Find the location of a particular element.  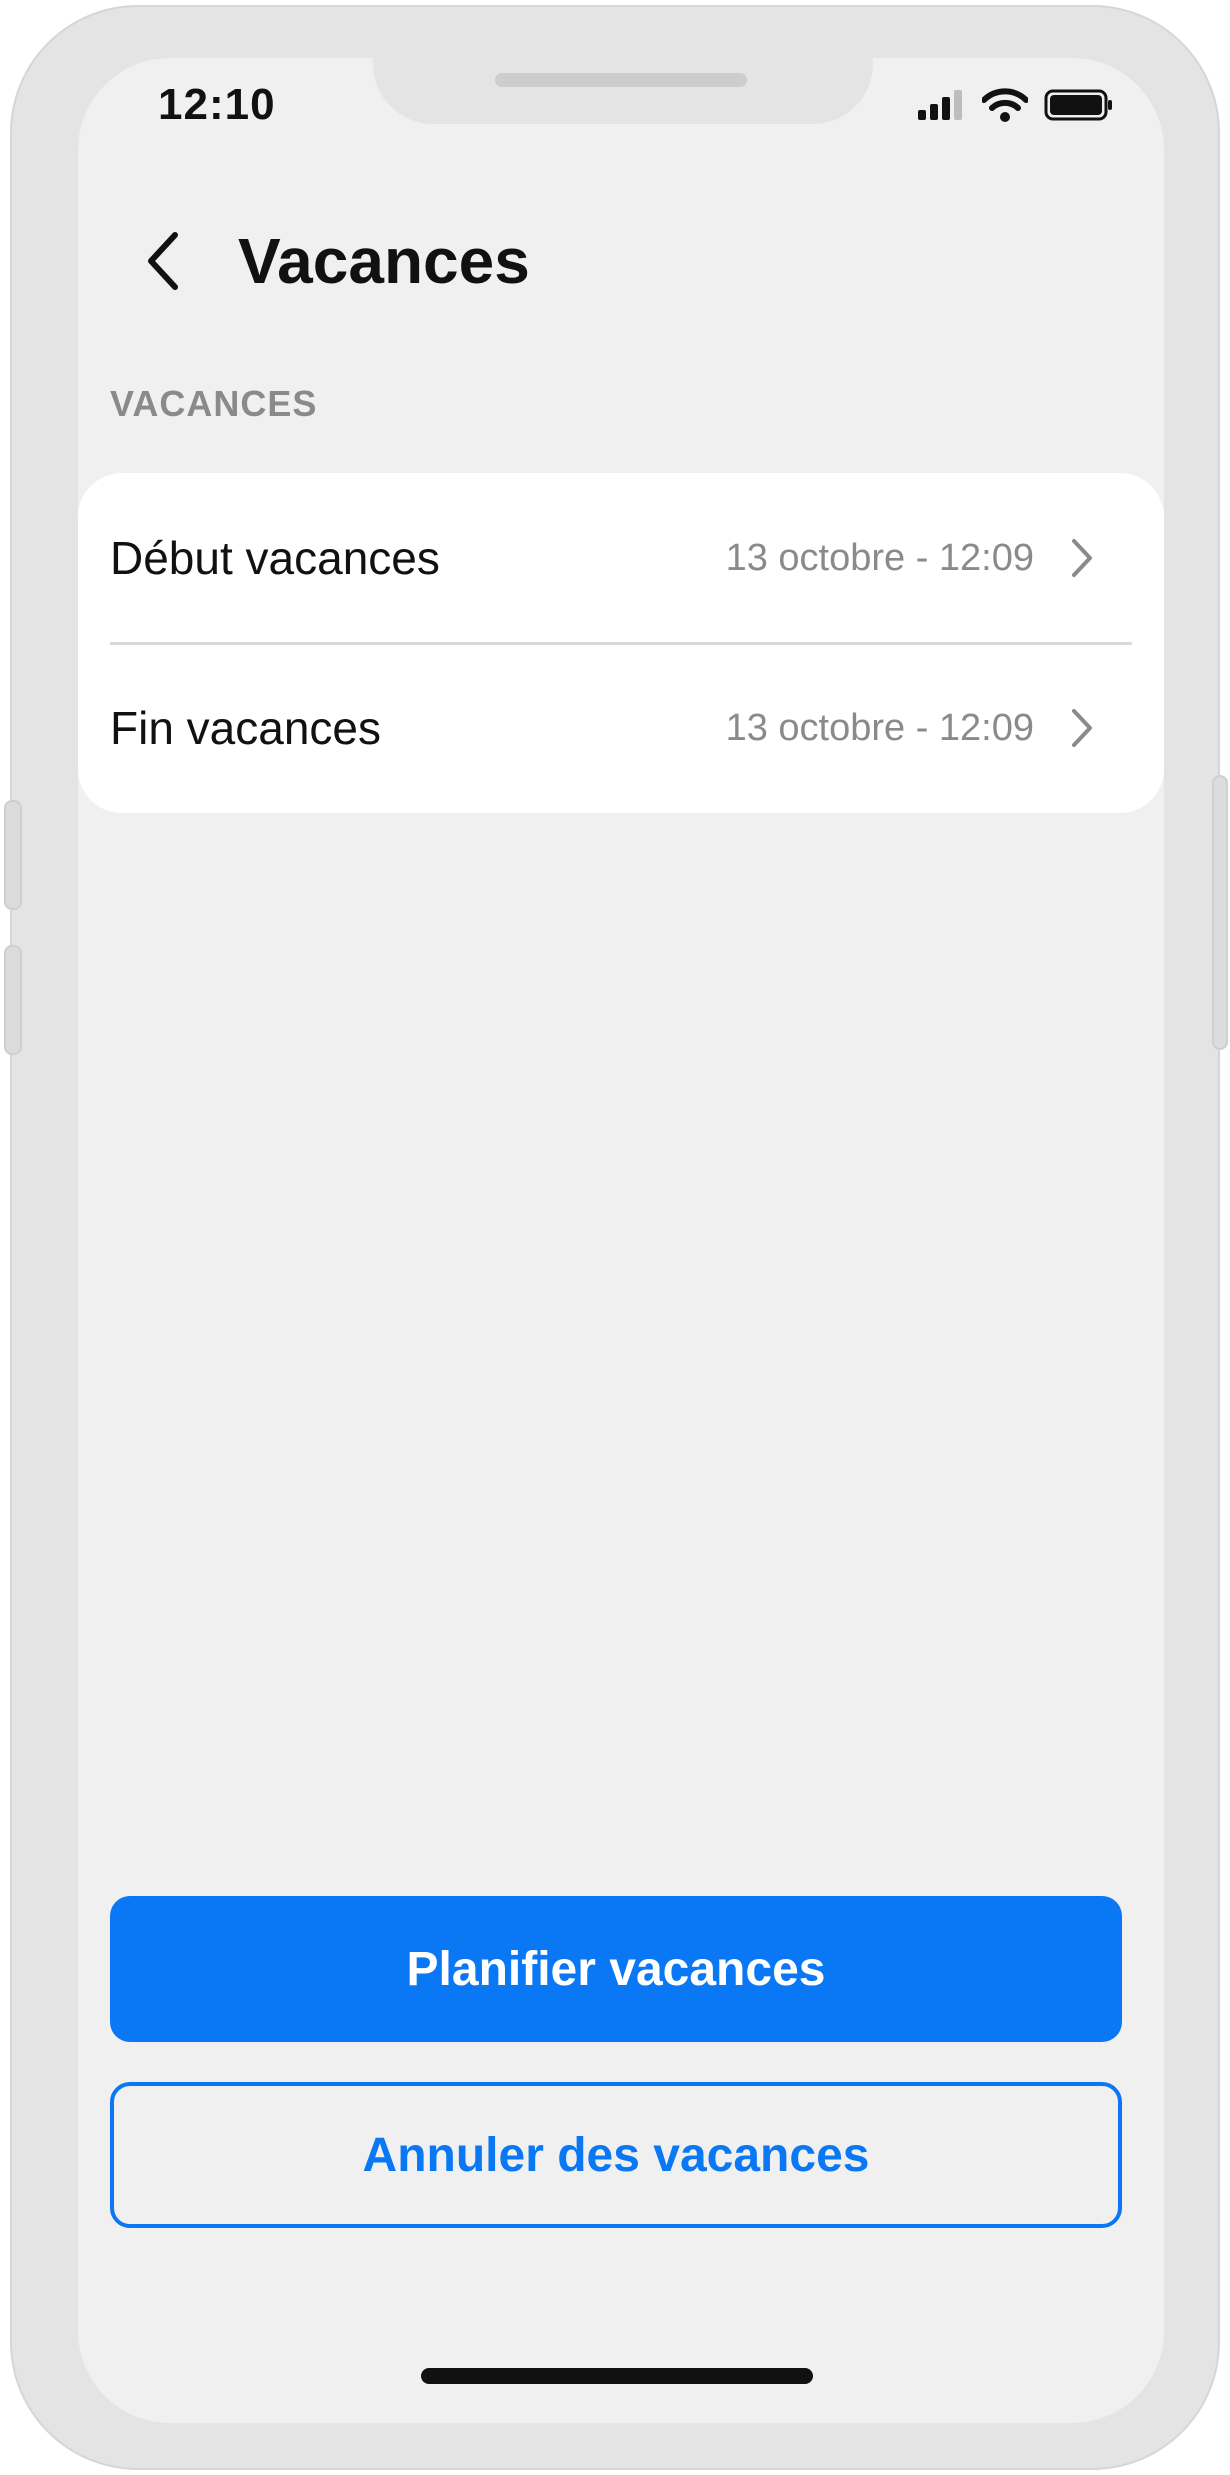

cellular-signal-icon is located at coordinates (942, 107).